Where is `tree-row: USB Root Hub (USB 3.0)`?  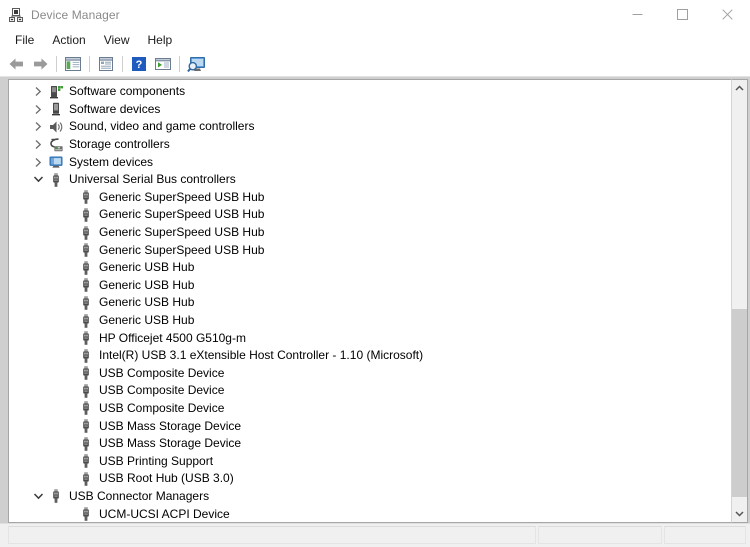 tree-row: USB Root Hub (USB 3.0) is located at coordinates (370, 479).